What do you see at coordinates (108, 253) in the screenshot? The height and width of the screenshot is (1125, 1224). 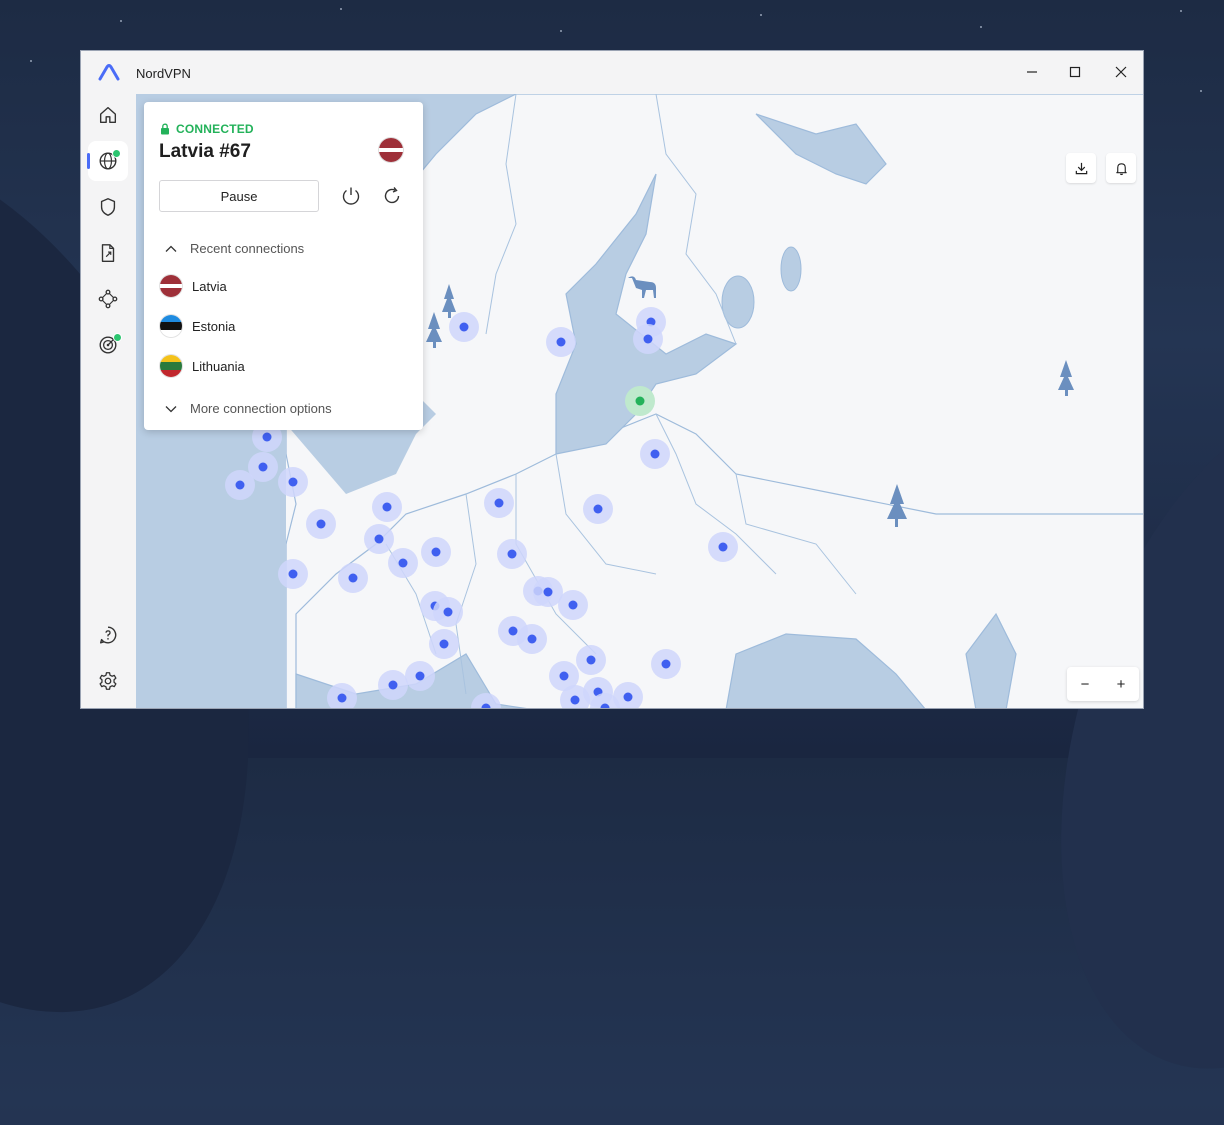 I see `sidebar-item-file-share` at bounding box center [108, 253].